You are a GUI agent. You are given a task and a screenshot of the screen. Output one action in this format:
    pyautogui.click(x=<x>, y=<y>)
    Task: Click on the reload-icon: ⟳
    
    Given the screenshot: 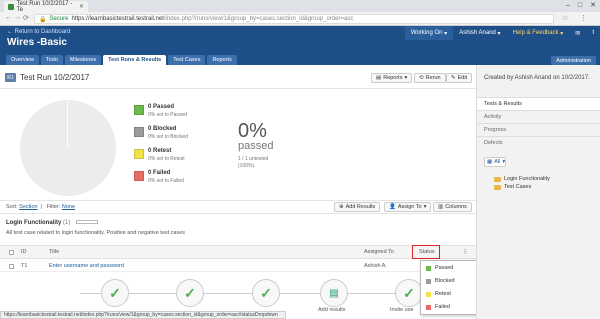 What is the action you would take?
    pyautogui.click(x=26, y=18)
    